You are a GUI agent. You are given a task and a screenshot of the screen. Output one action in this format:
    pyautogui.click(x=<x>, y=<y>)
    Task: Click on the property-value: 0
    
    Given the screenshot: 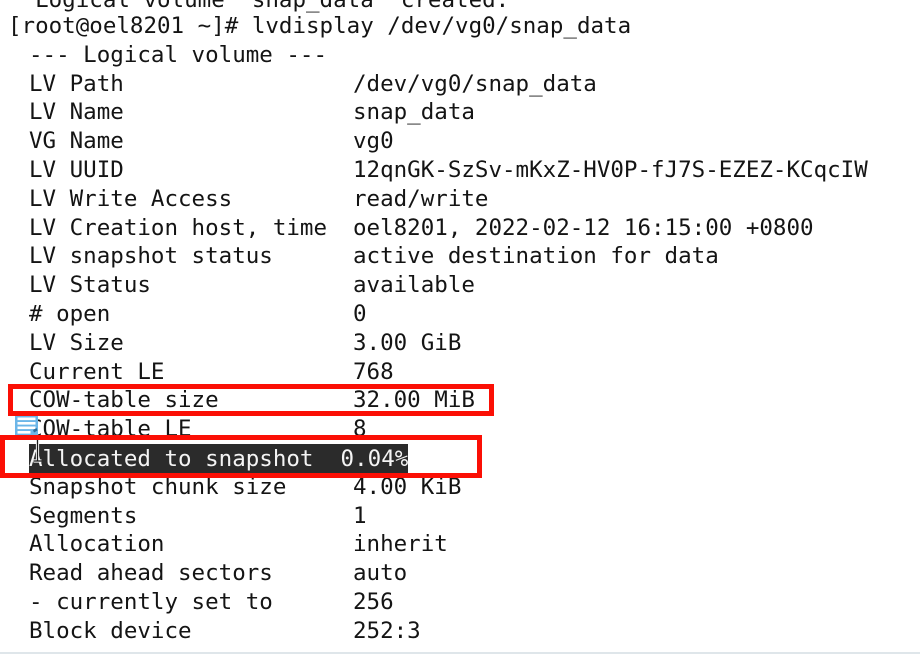 What is the action you would take?
    pyautogui.click(x=360, y=314)
    